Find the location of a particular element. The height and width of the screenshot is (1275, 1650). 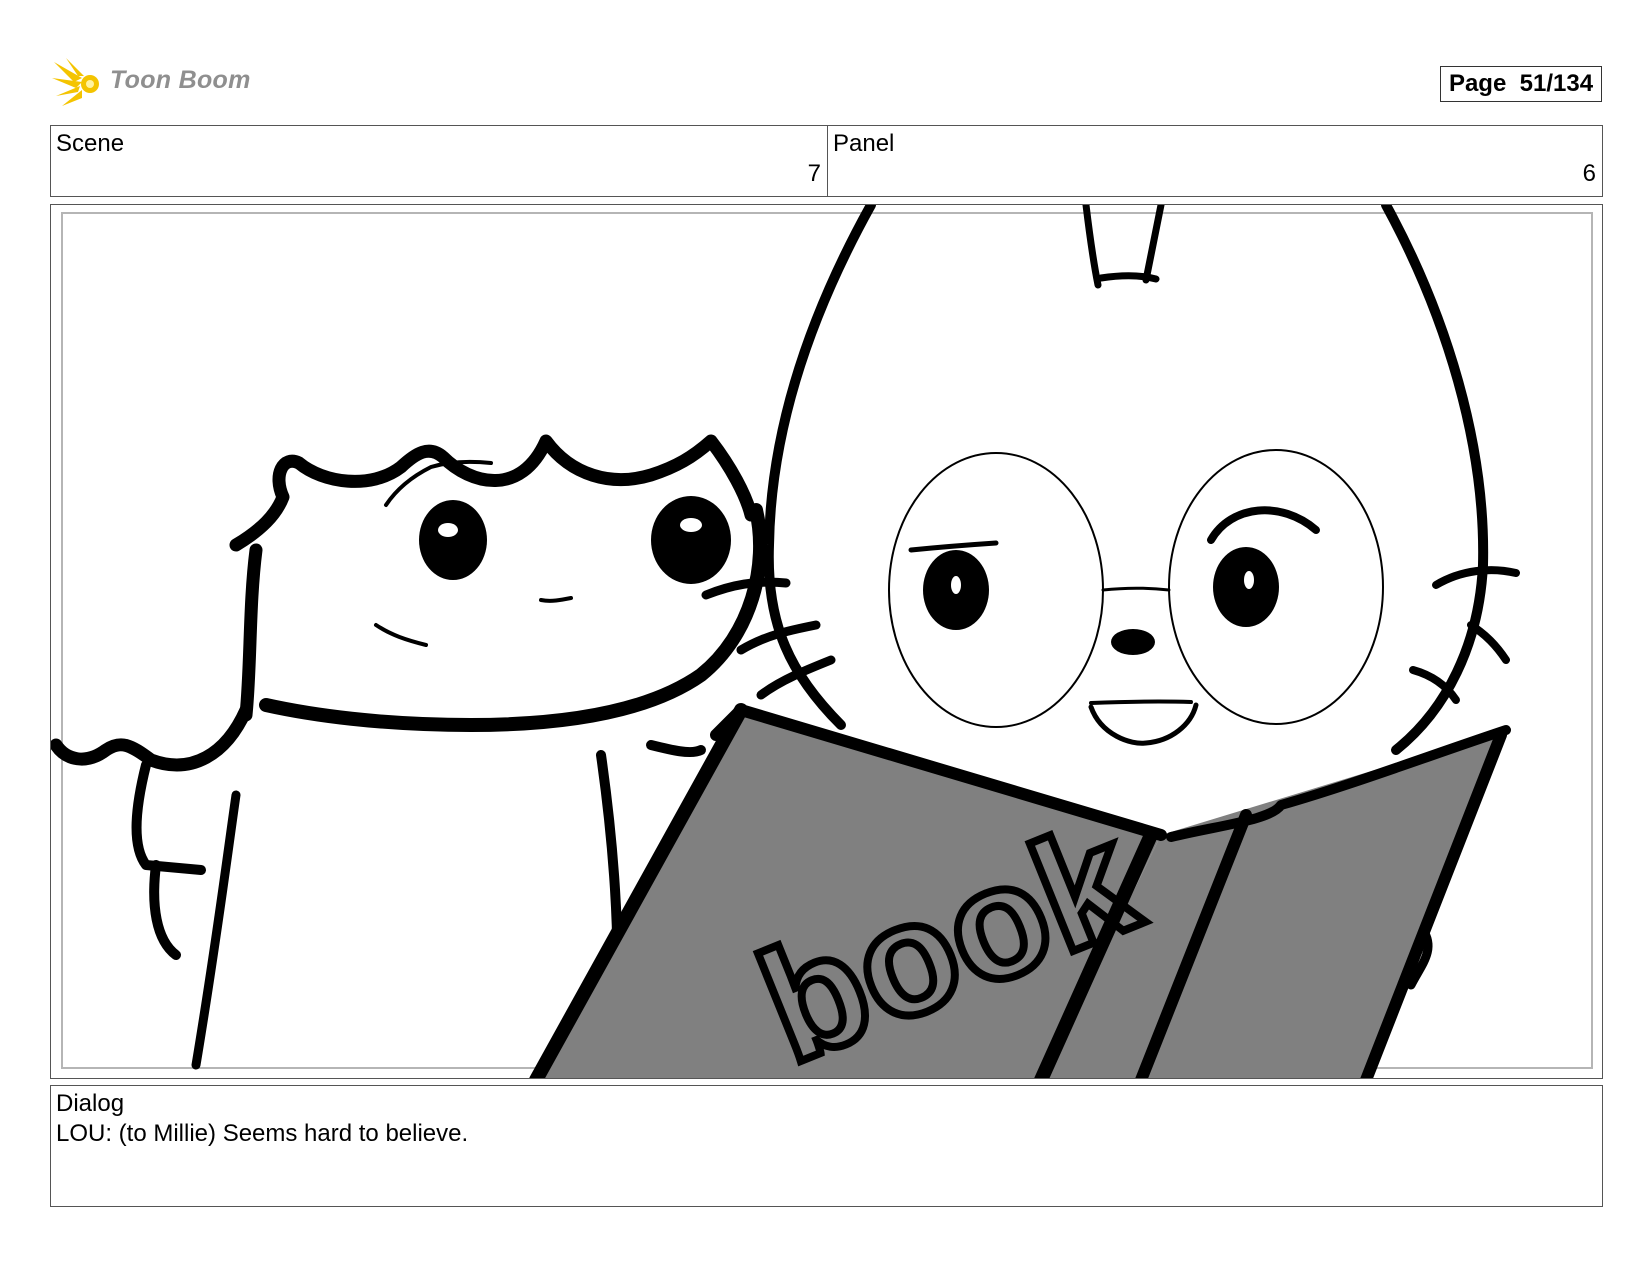

scene-cell: Scene 7 is located at coordinates (439, 161).